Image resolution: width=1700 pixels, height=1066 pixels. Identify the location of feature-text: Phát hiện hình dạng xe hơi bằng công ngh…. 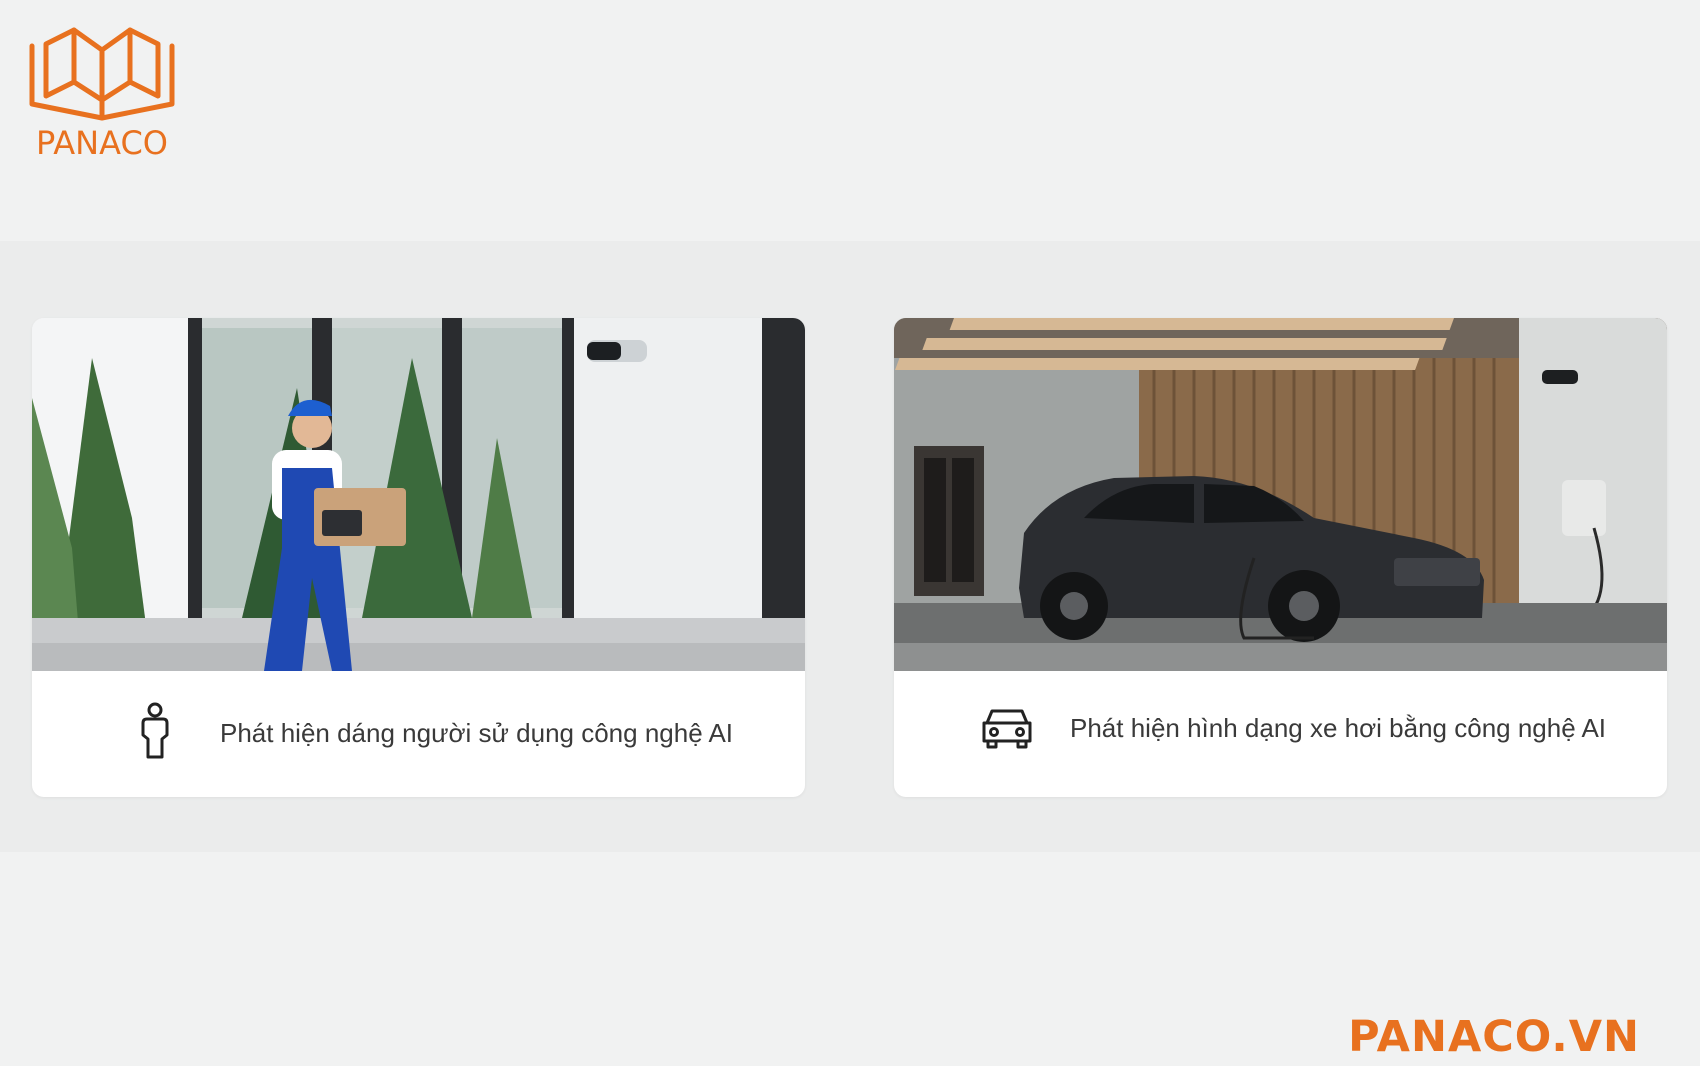
(1338, 728).